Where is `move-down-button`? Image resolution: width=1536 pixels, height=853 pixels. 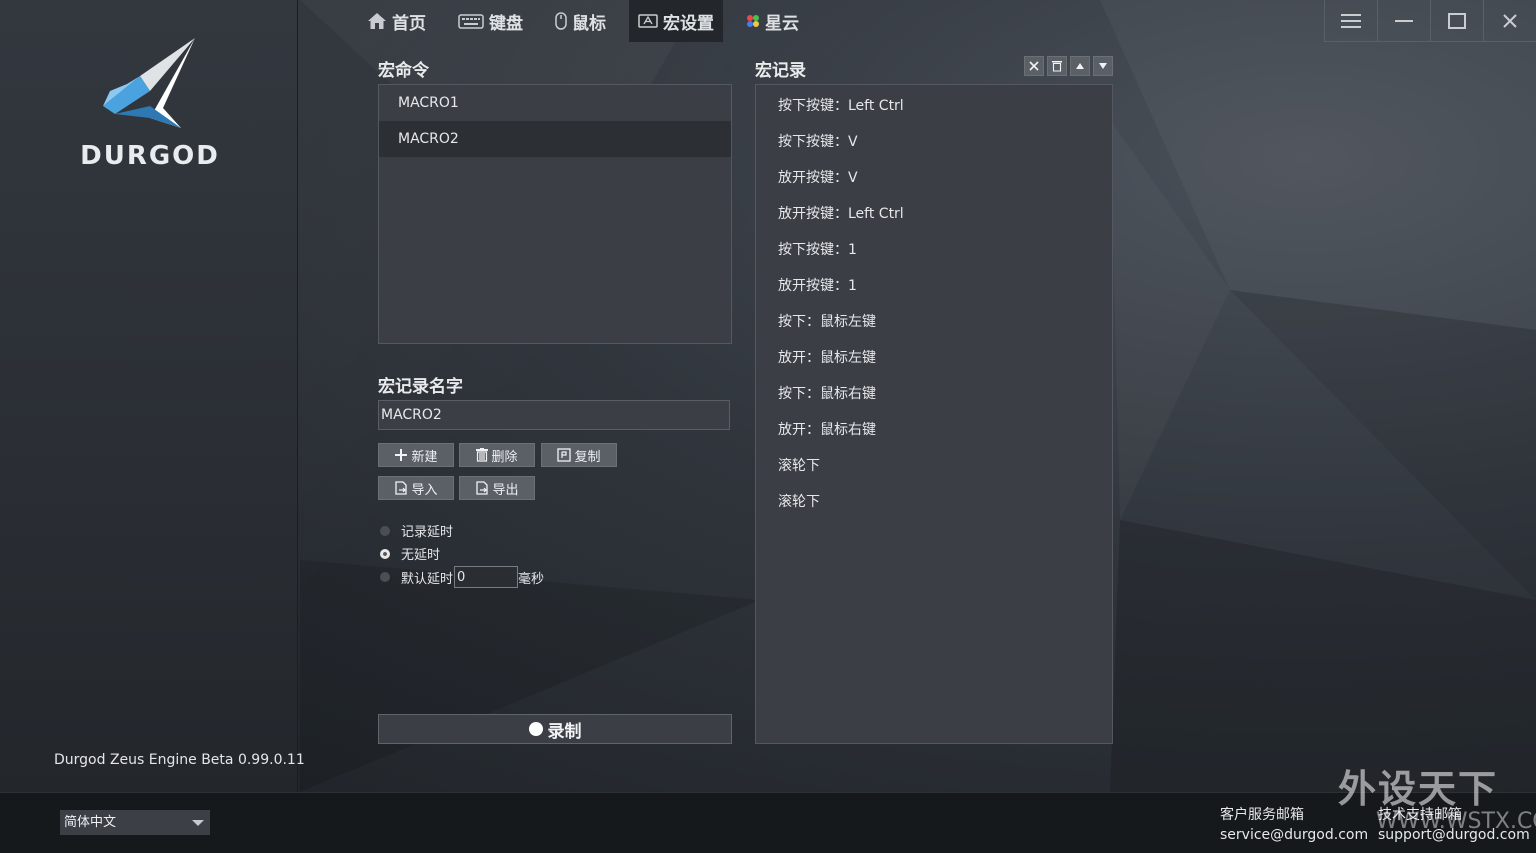 move-down-button is located at coordinates (1103, 66).